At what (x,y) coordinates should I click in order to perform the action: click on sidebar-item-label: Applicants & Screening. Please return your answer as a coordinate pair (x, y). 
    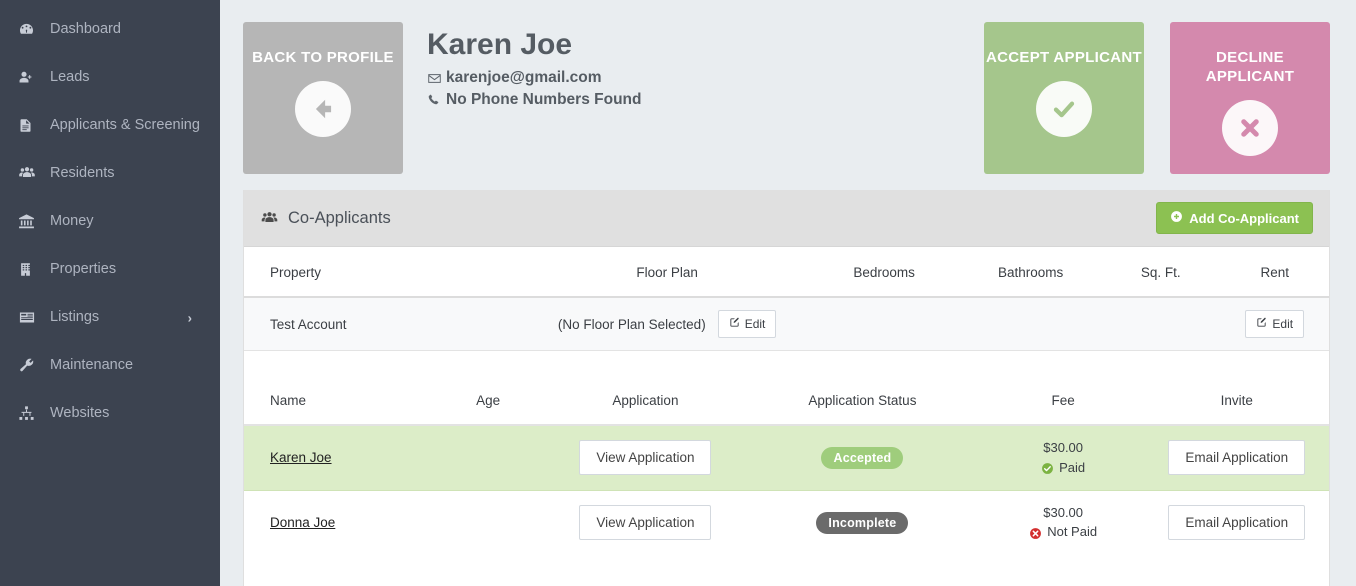
    Looking at the image, I should click on (125, 125).